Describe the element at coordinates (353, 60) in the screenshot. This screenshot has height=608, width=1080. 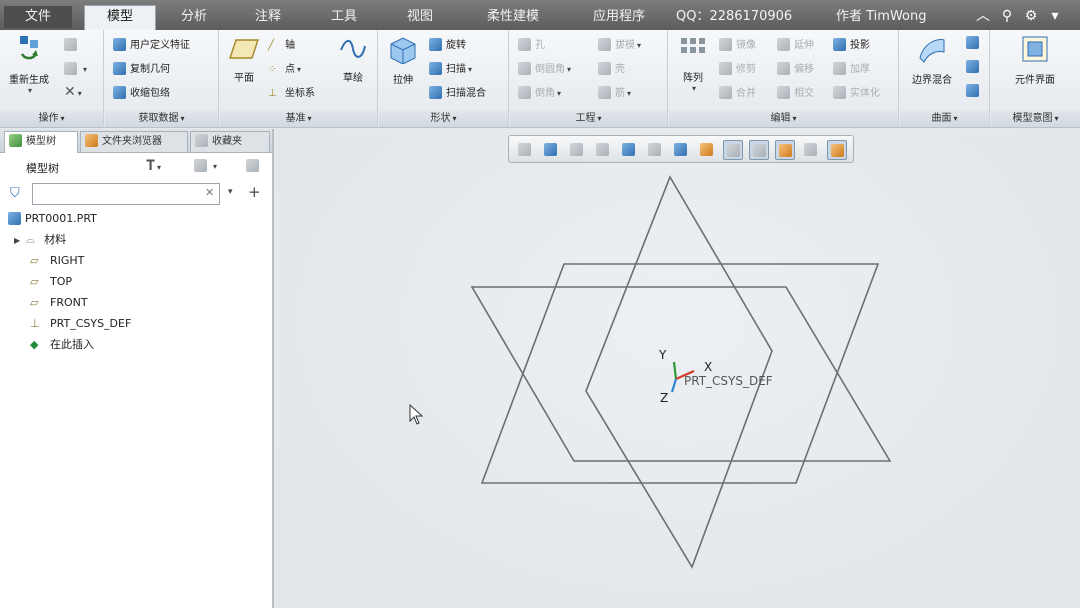
I see `sketch-button: 草绘` at that location.